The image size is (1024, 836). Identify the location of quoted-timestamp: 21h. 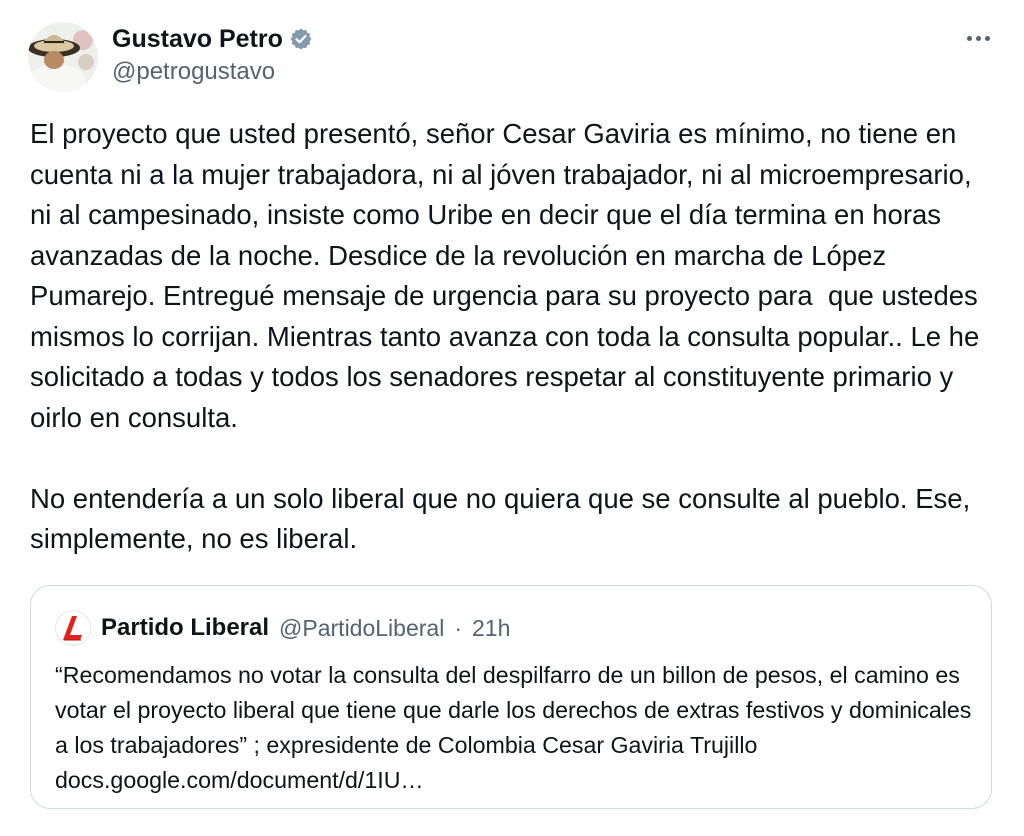
(491, 628).